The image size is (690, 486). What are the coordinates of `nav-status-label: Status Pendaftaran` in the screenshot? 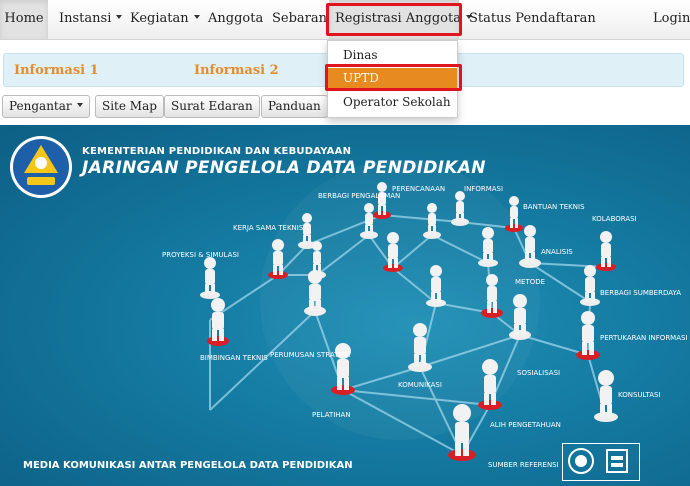 It's located at (532, 18).